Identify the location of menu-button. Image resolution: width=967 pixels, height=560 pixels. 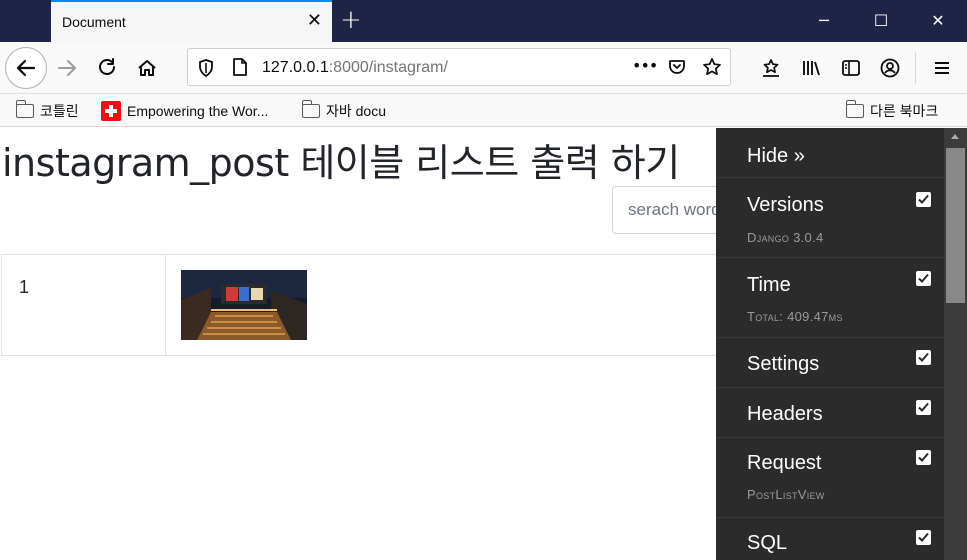
(942, 68).